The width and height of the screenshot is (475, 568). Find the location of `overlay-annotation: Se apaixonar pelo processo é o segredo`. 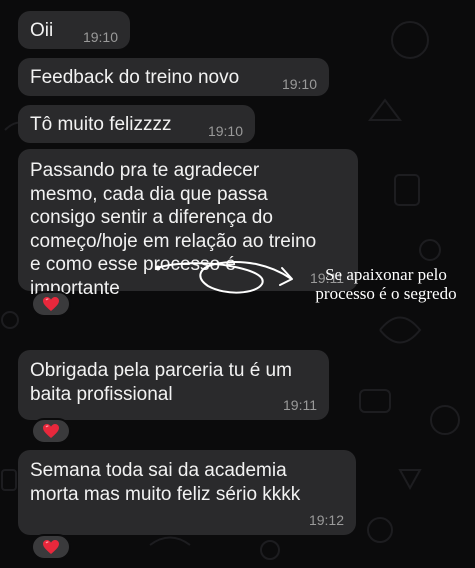

overlay-annotation: Se apaixonar pelo processo é o segredo is located at coordinates (385, 284).